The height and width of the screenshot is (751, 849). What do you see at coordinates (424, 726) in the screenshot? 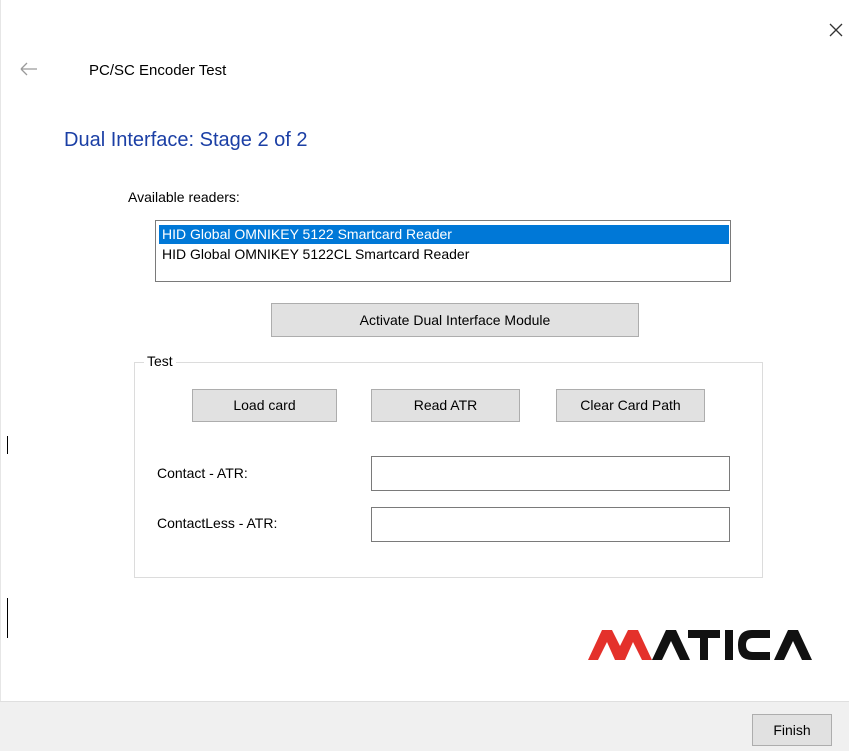
I see `footer-bar` at bounding box center [424, 726].